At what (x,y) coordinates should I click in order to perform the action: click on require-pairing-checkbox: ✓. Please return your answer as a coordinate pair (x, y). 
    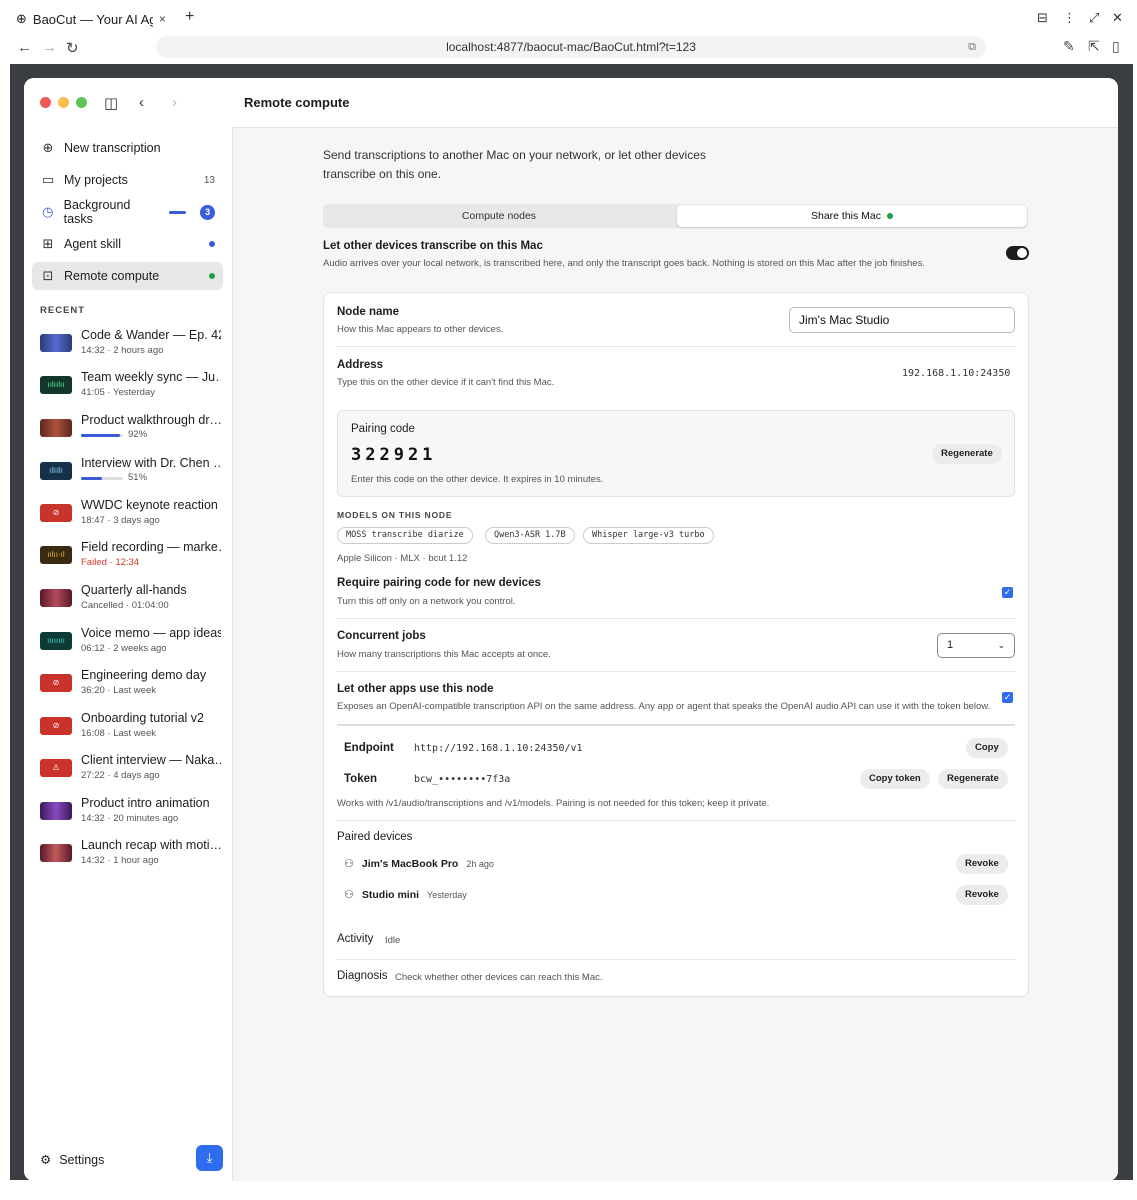
    Looking at the image, I should click on (1007, 592).